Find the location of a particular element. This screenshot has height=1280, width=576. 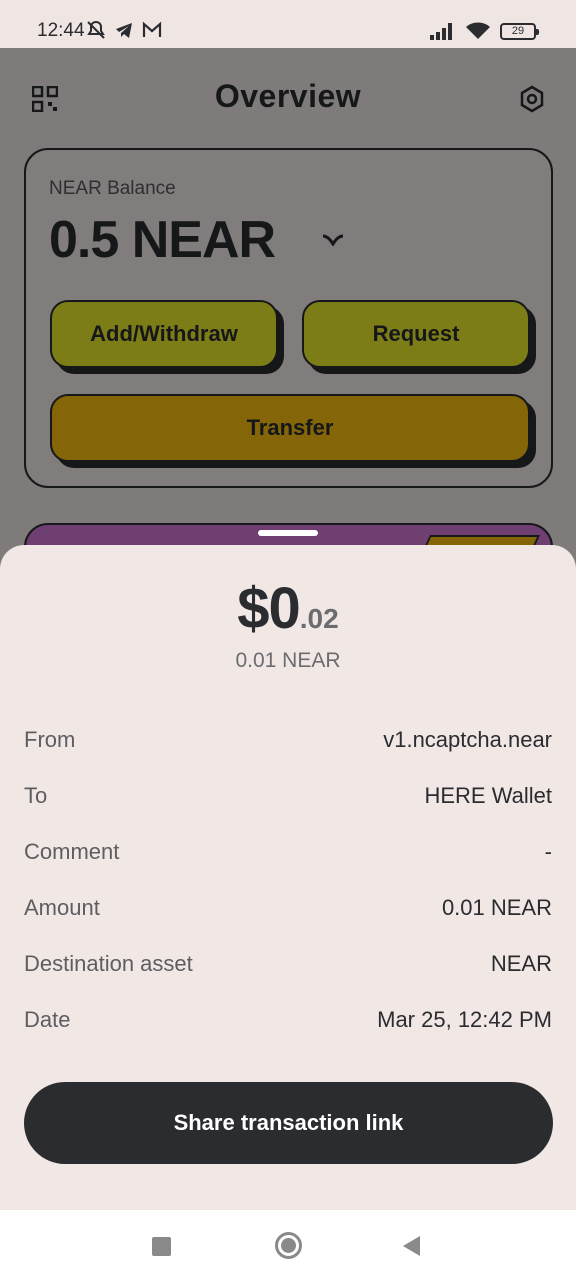

sheet-drag-handle is located at coordinates (288, 533).